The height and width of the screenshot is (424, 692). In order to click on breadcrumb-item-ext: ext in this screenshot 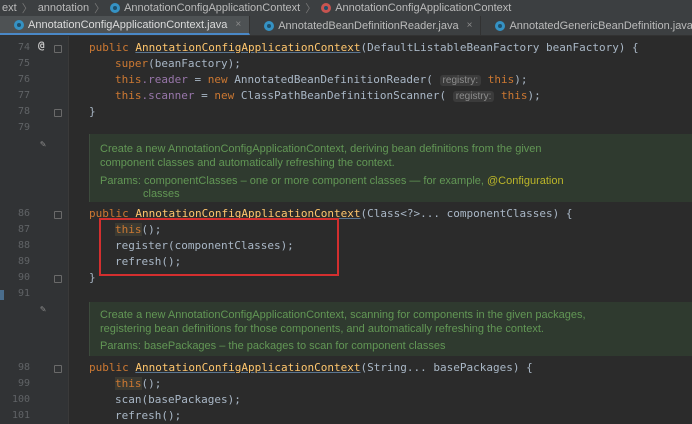, I will do `click(9, 8)`.